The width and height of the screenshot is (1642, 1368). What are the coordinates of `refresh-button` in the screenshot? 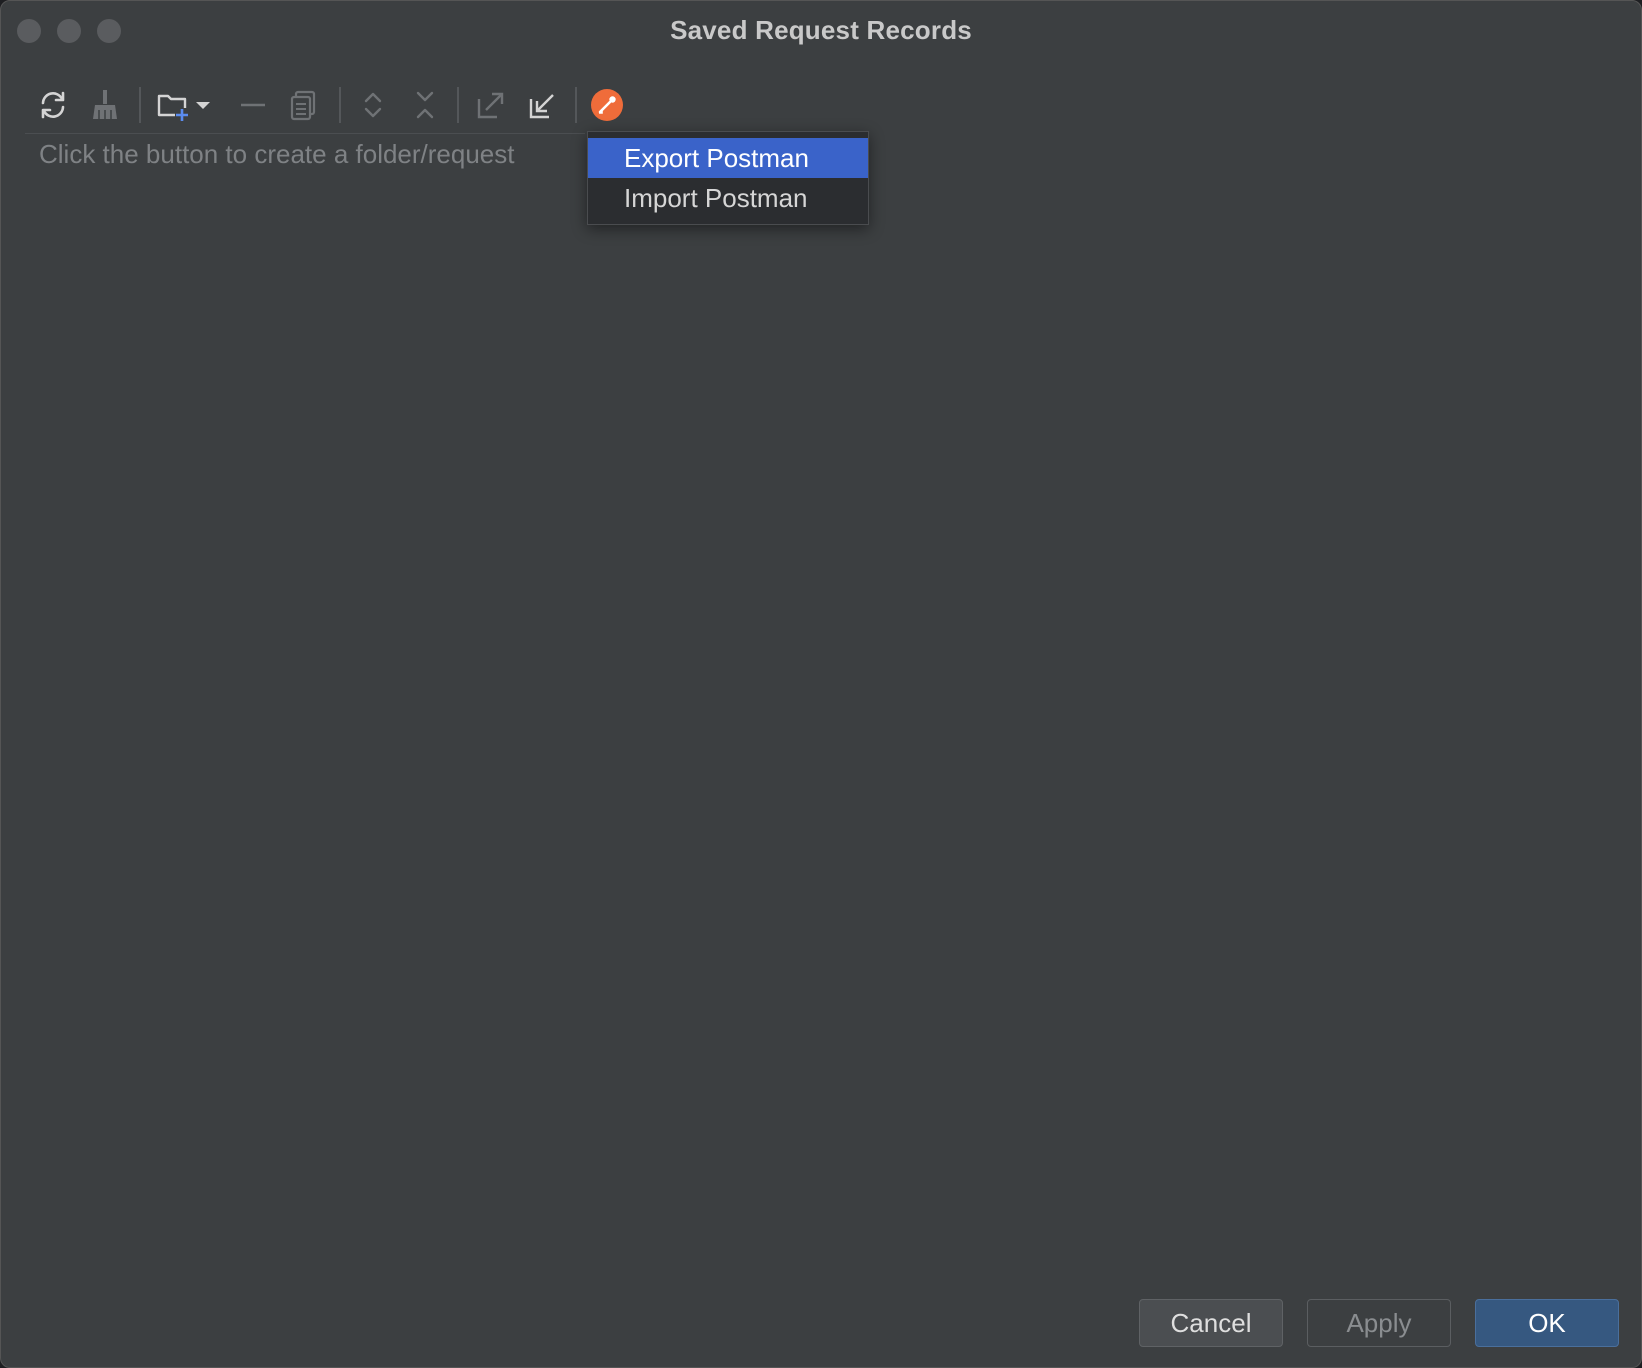 It's located at (53, 105).